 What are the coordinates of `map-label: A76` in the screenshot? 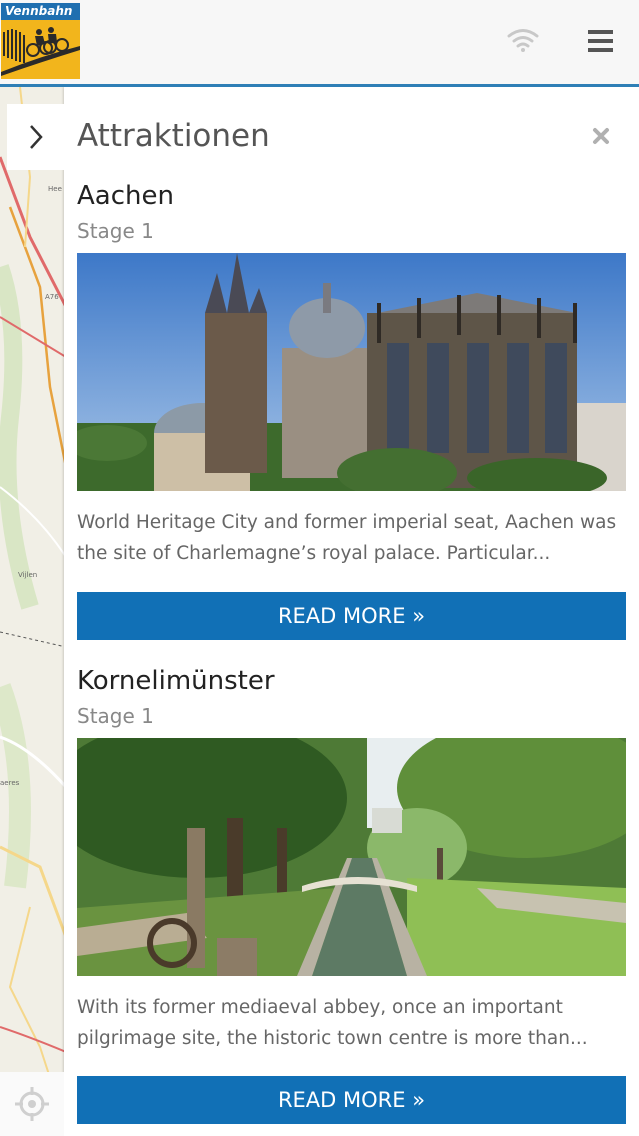 It's located at (52, 297).